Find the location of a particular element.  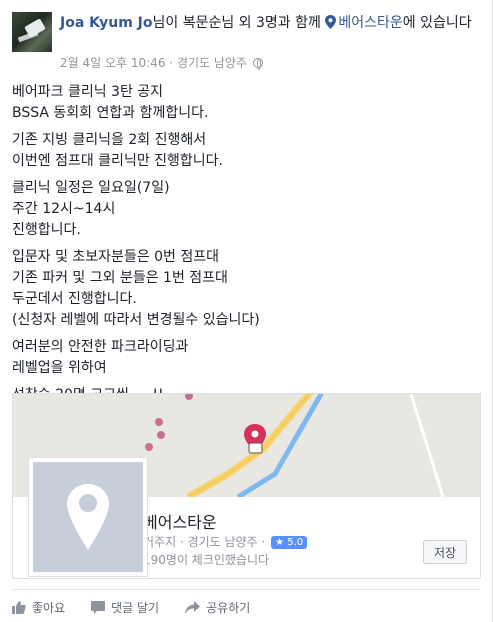

headline-end: 에 있습니다 is located at coordinates (437, 23).